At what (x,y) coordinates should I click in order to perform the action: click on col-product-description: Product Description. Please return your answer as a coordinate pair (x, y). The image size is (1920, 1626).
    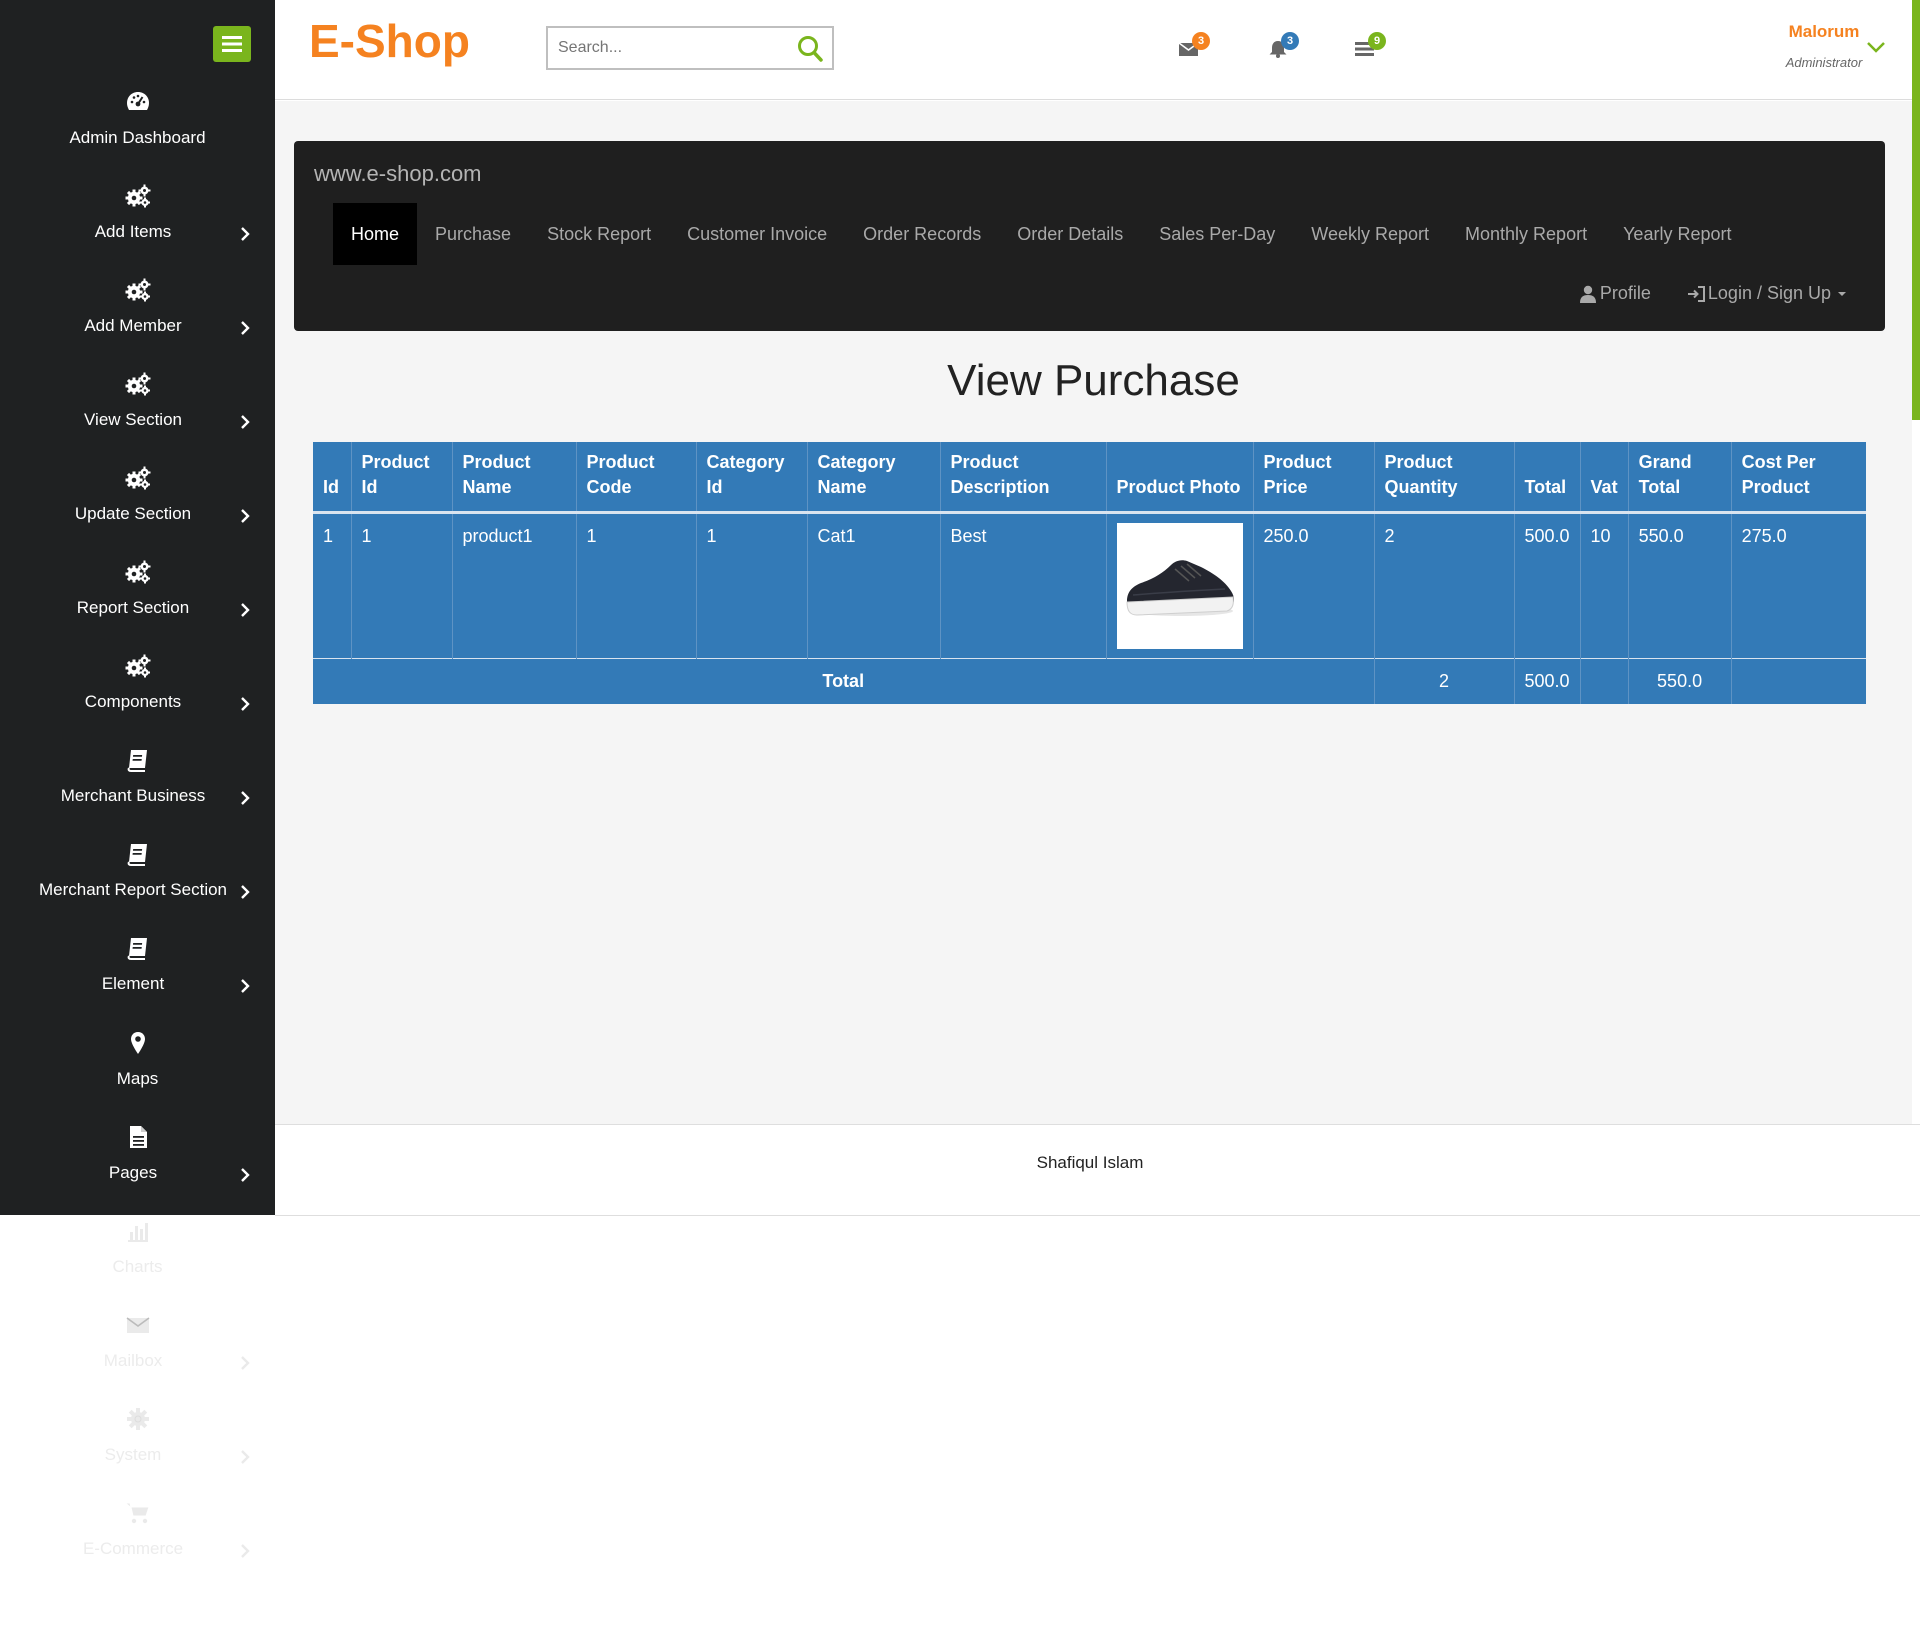
    Looking at the image, I should click on (1023, 478).